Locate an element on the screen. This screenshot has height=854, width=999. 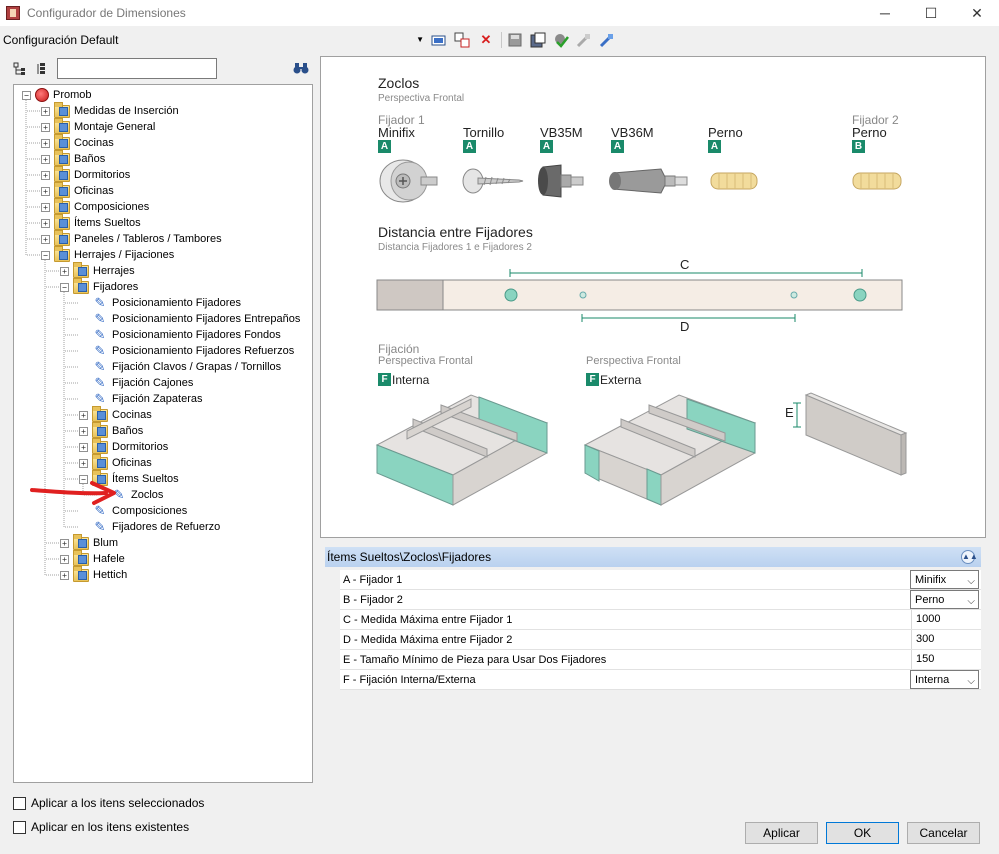
tree-connector is located at coordinates (70, 378).